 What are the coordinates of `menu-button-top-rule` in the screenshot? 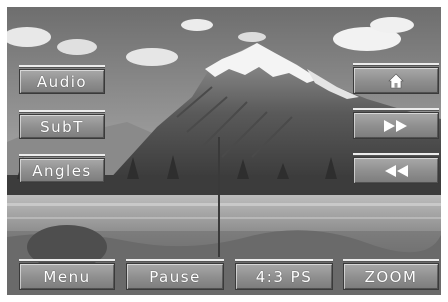 It's located at (67, 260).